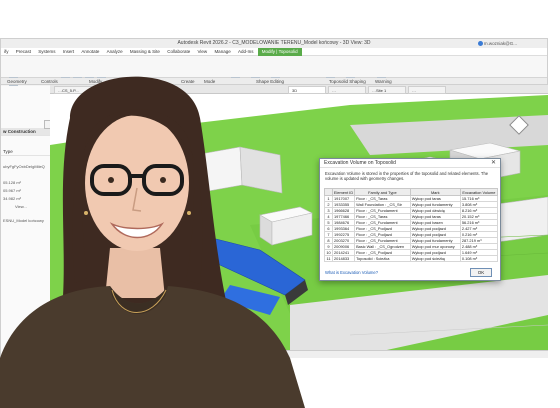 The width and height of the screenshot is (560, 408). Describe the element at coordinates (343, 258) in the screenshot. I see `element-id: 2014833` at that location.